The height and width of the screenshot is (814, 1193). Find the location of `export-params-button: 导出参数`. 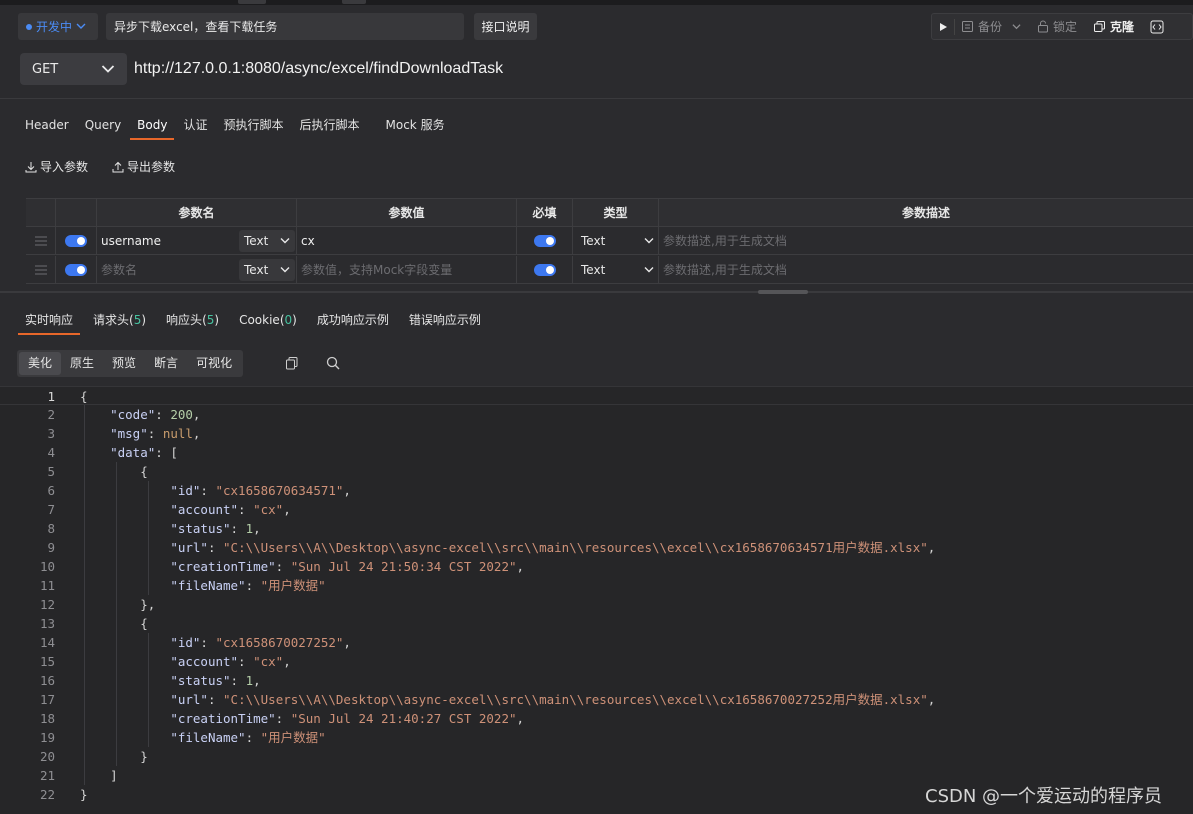

export-params-button: 导出参数 is located at coordinates (143, 166).